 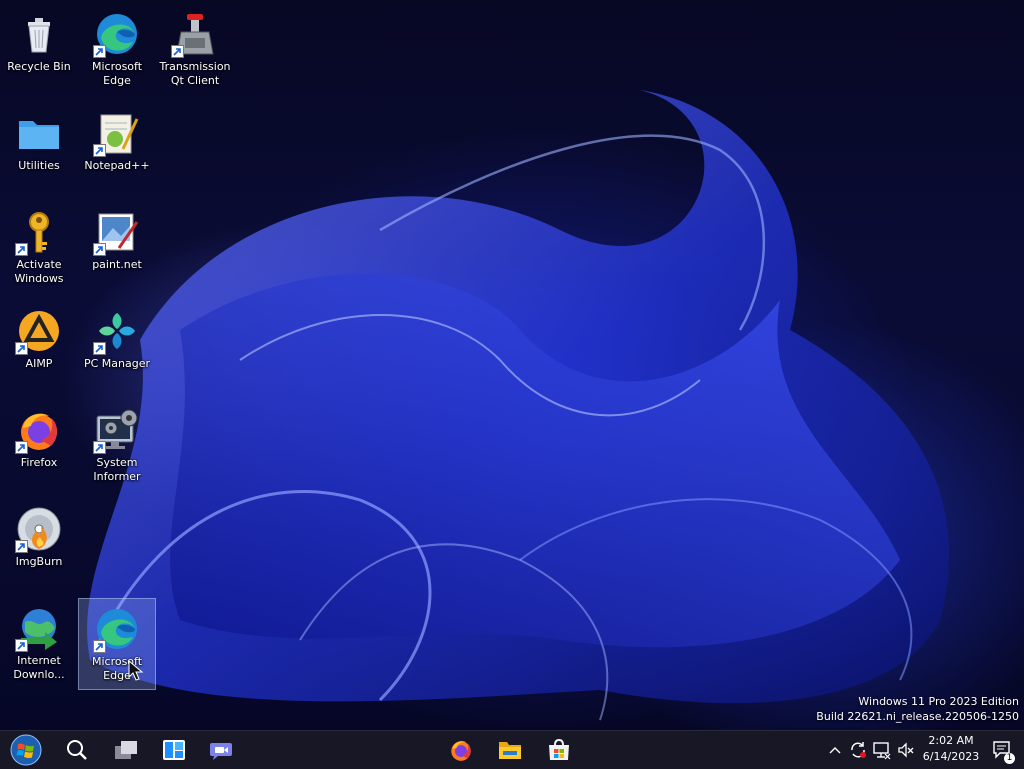 I want to click on taskbar-firefox, so click(x=461, y=750).